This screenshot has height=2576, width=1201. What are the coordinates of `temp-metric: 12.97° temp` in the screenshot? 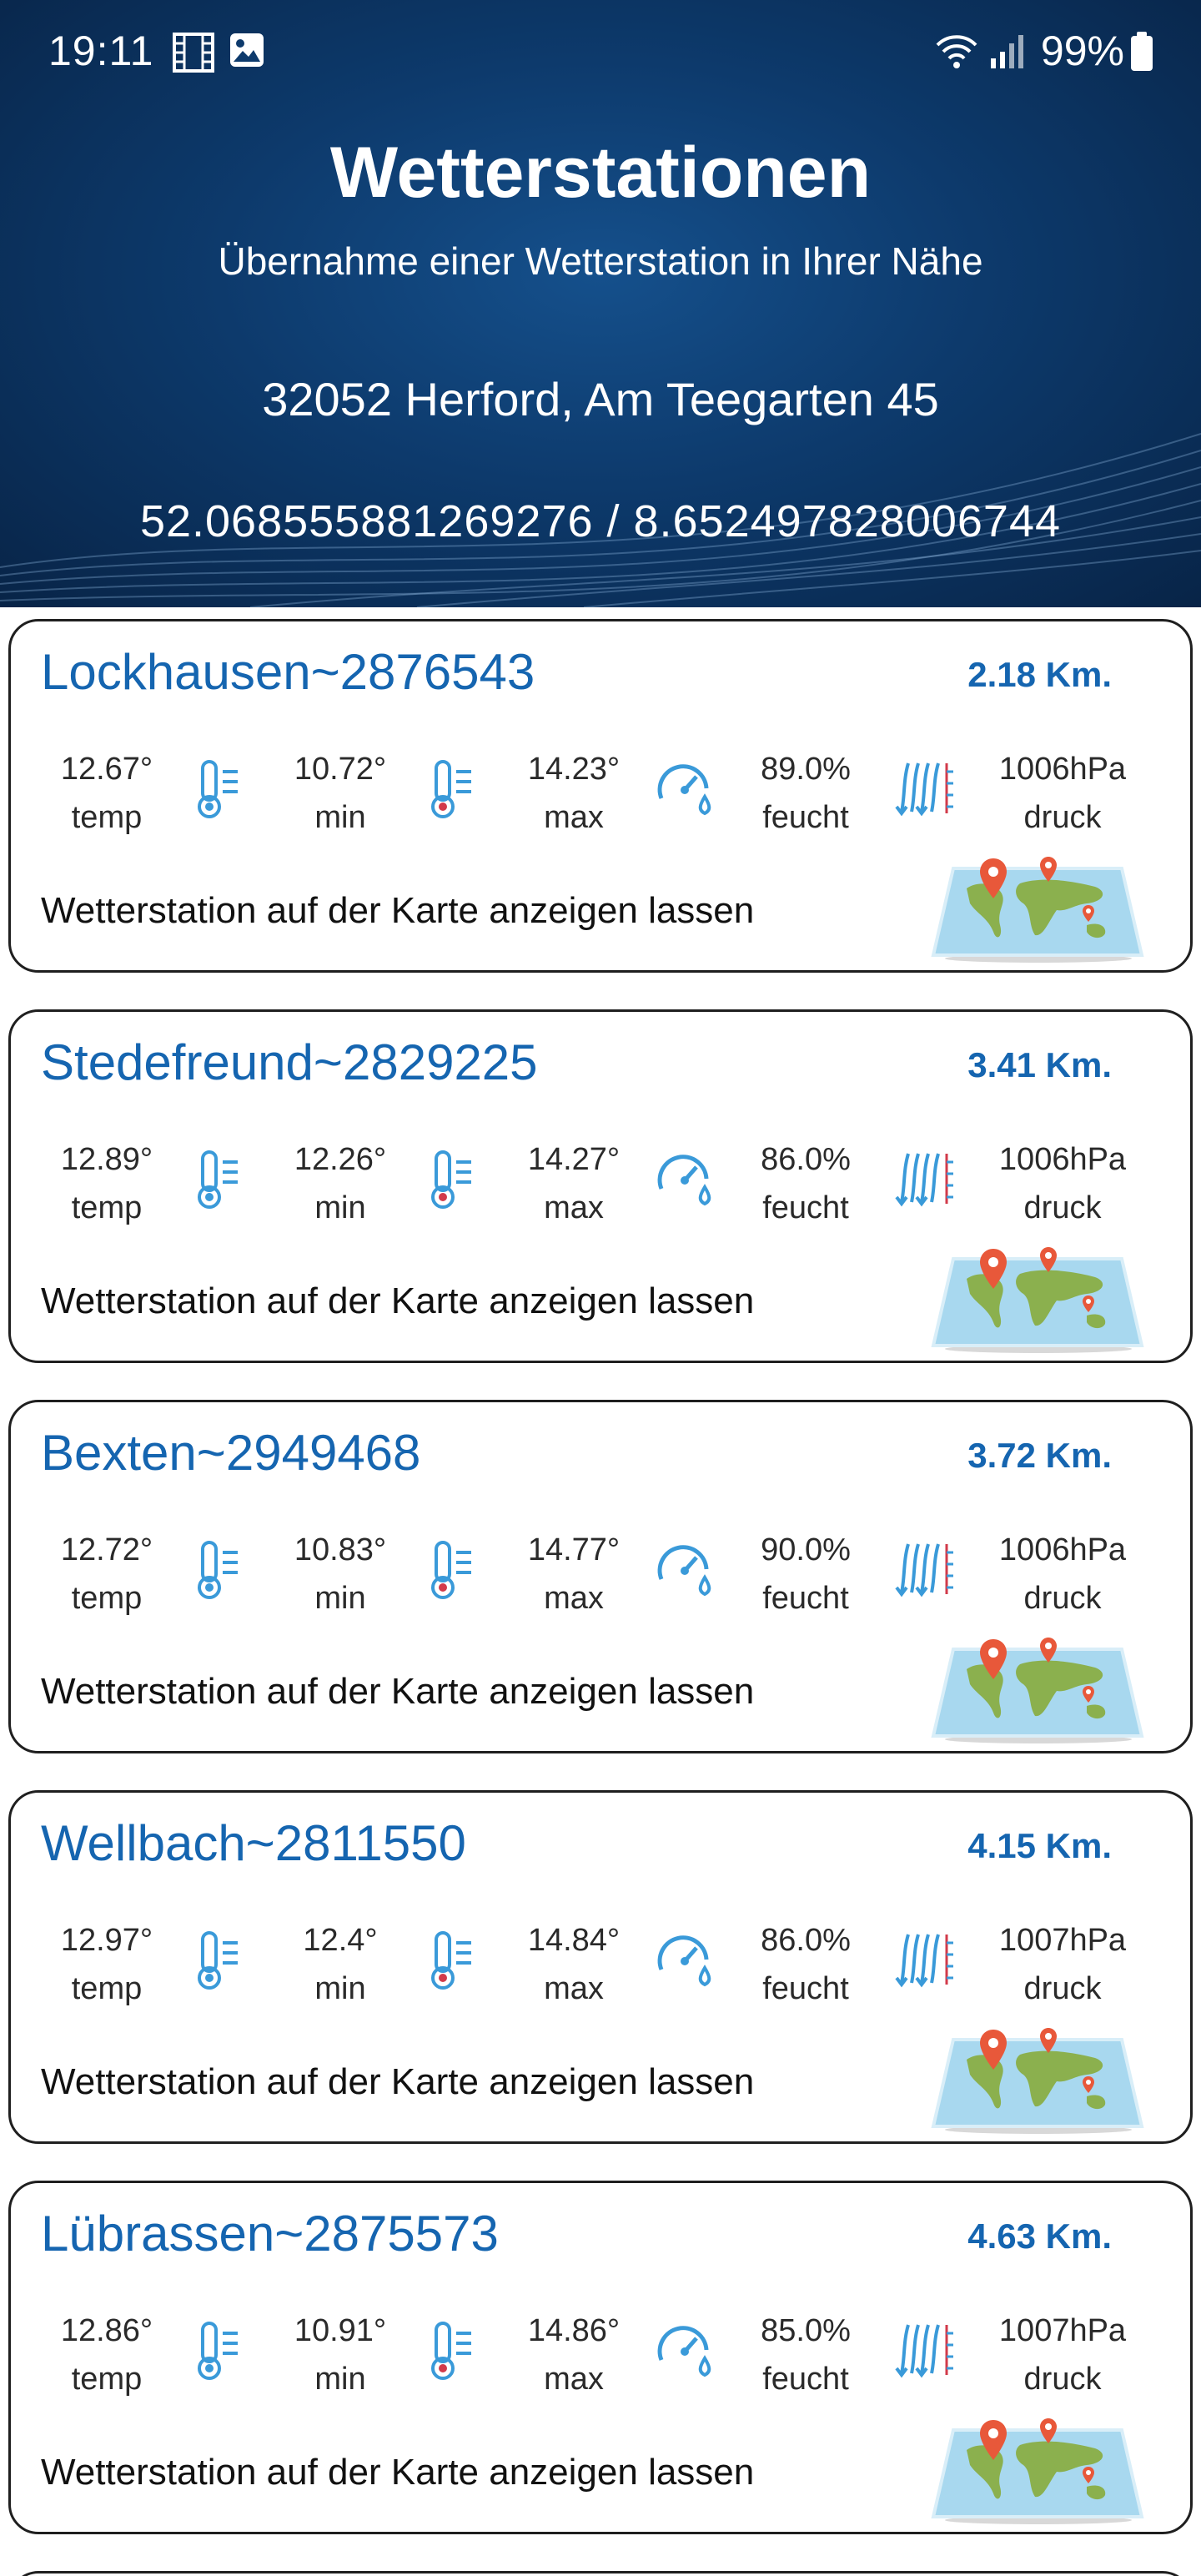 It's located at (107, 1964).